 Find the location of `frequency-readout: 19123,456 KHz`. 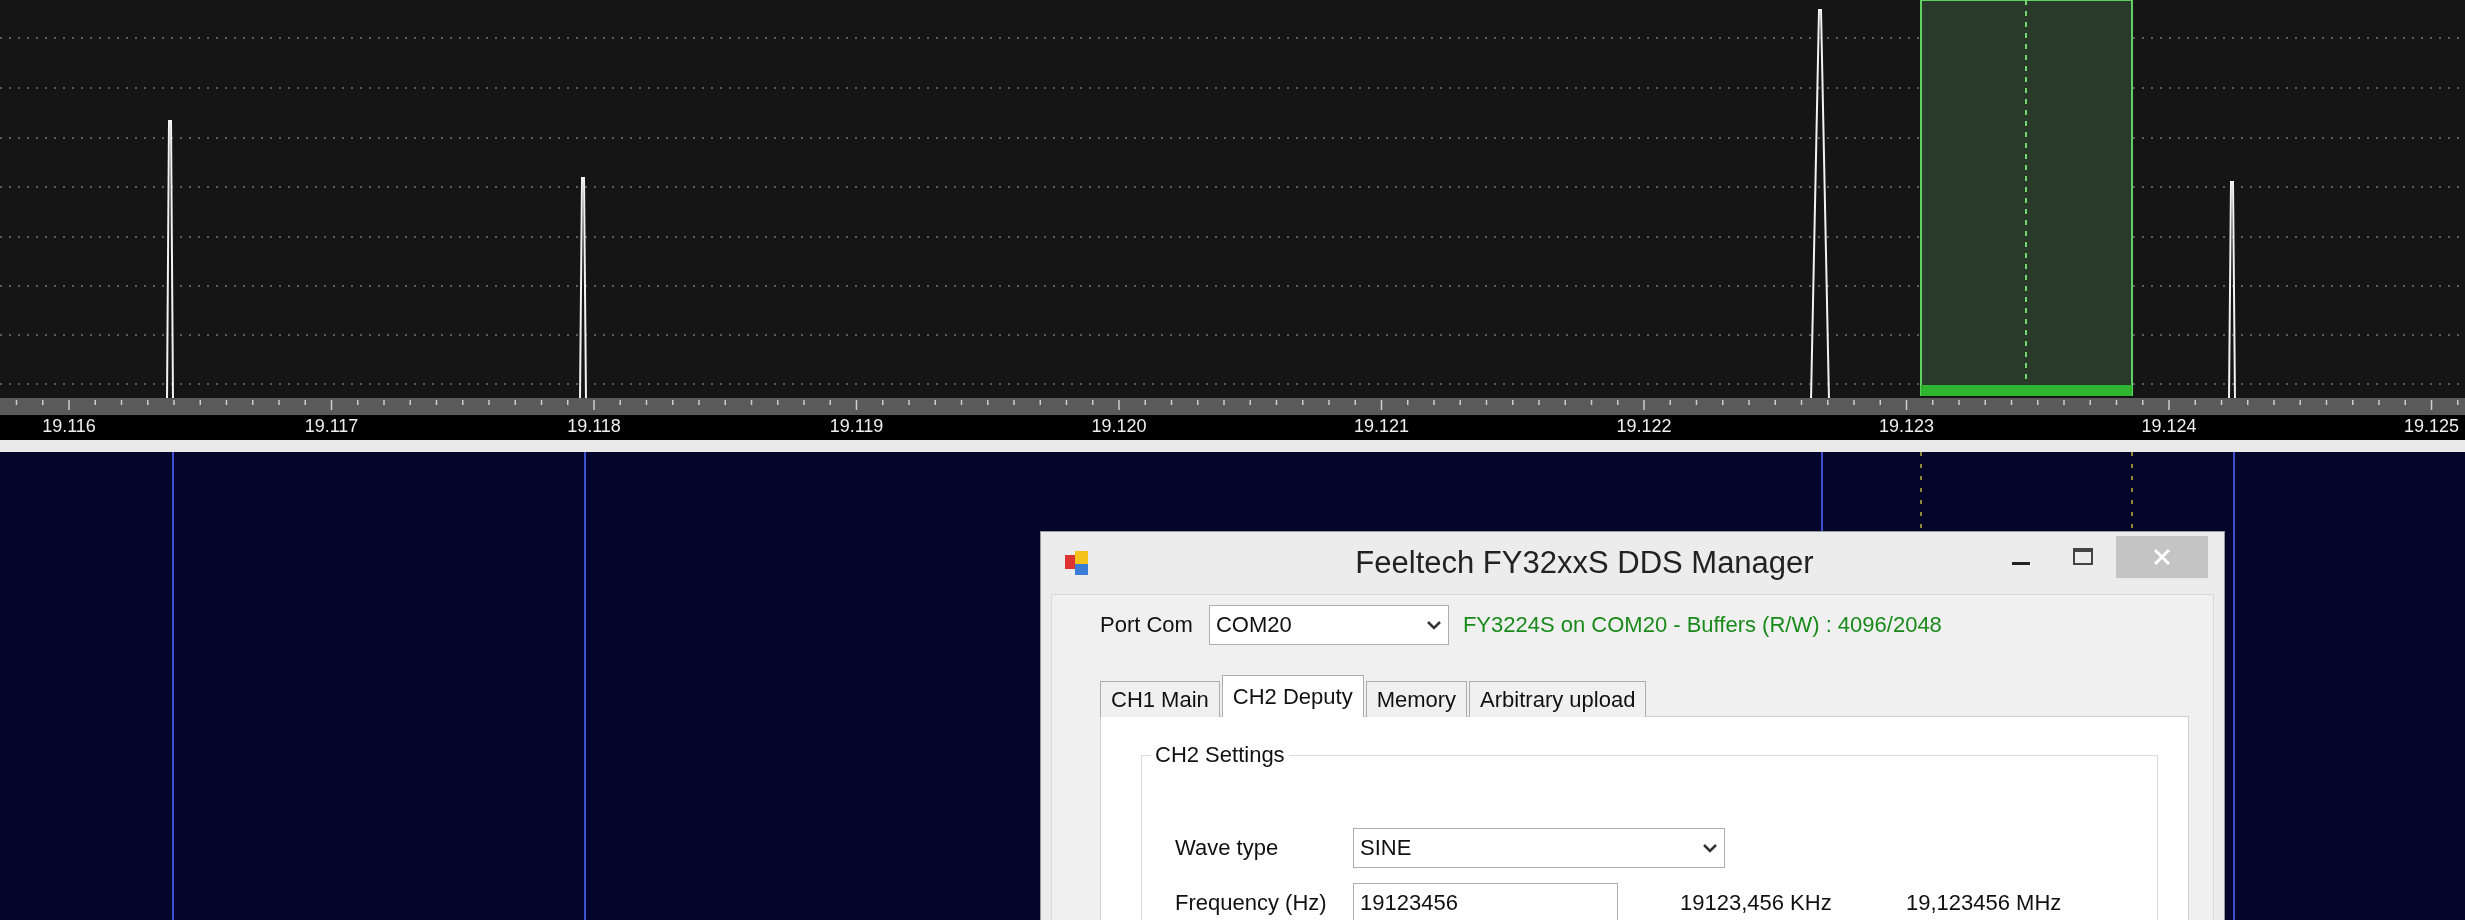

frequency-readout: 19123,456 KHz is located at coordinates (1756, 903).